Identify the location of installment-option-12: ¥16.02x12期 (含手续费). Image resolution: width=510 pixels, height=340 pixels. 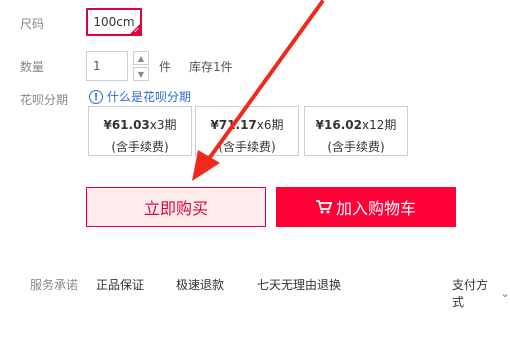
(356, 131).